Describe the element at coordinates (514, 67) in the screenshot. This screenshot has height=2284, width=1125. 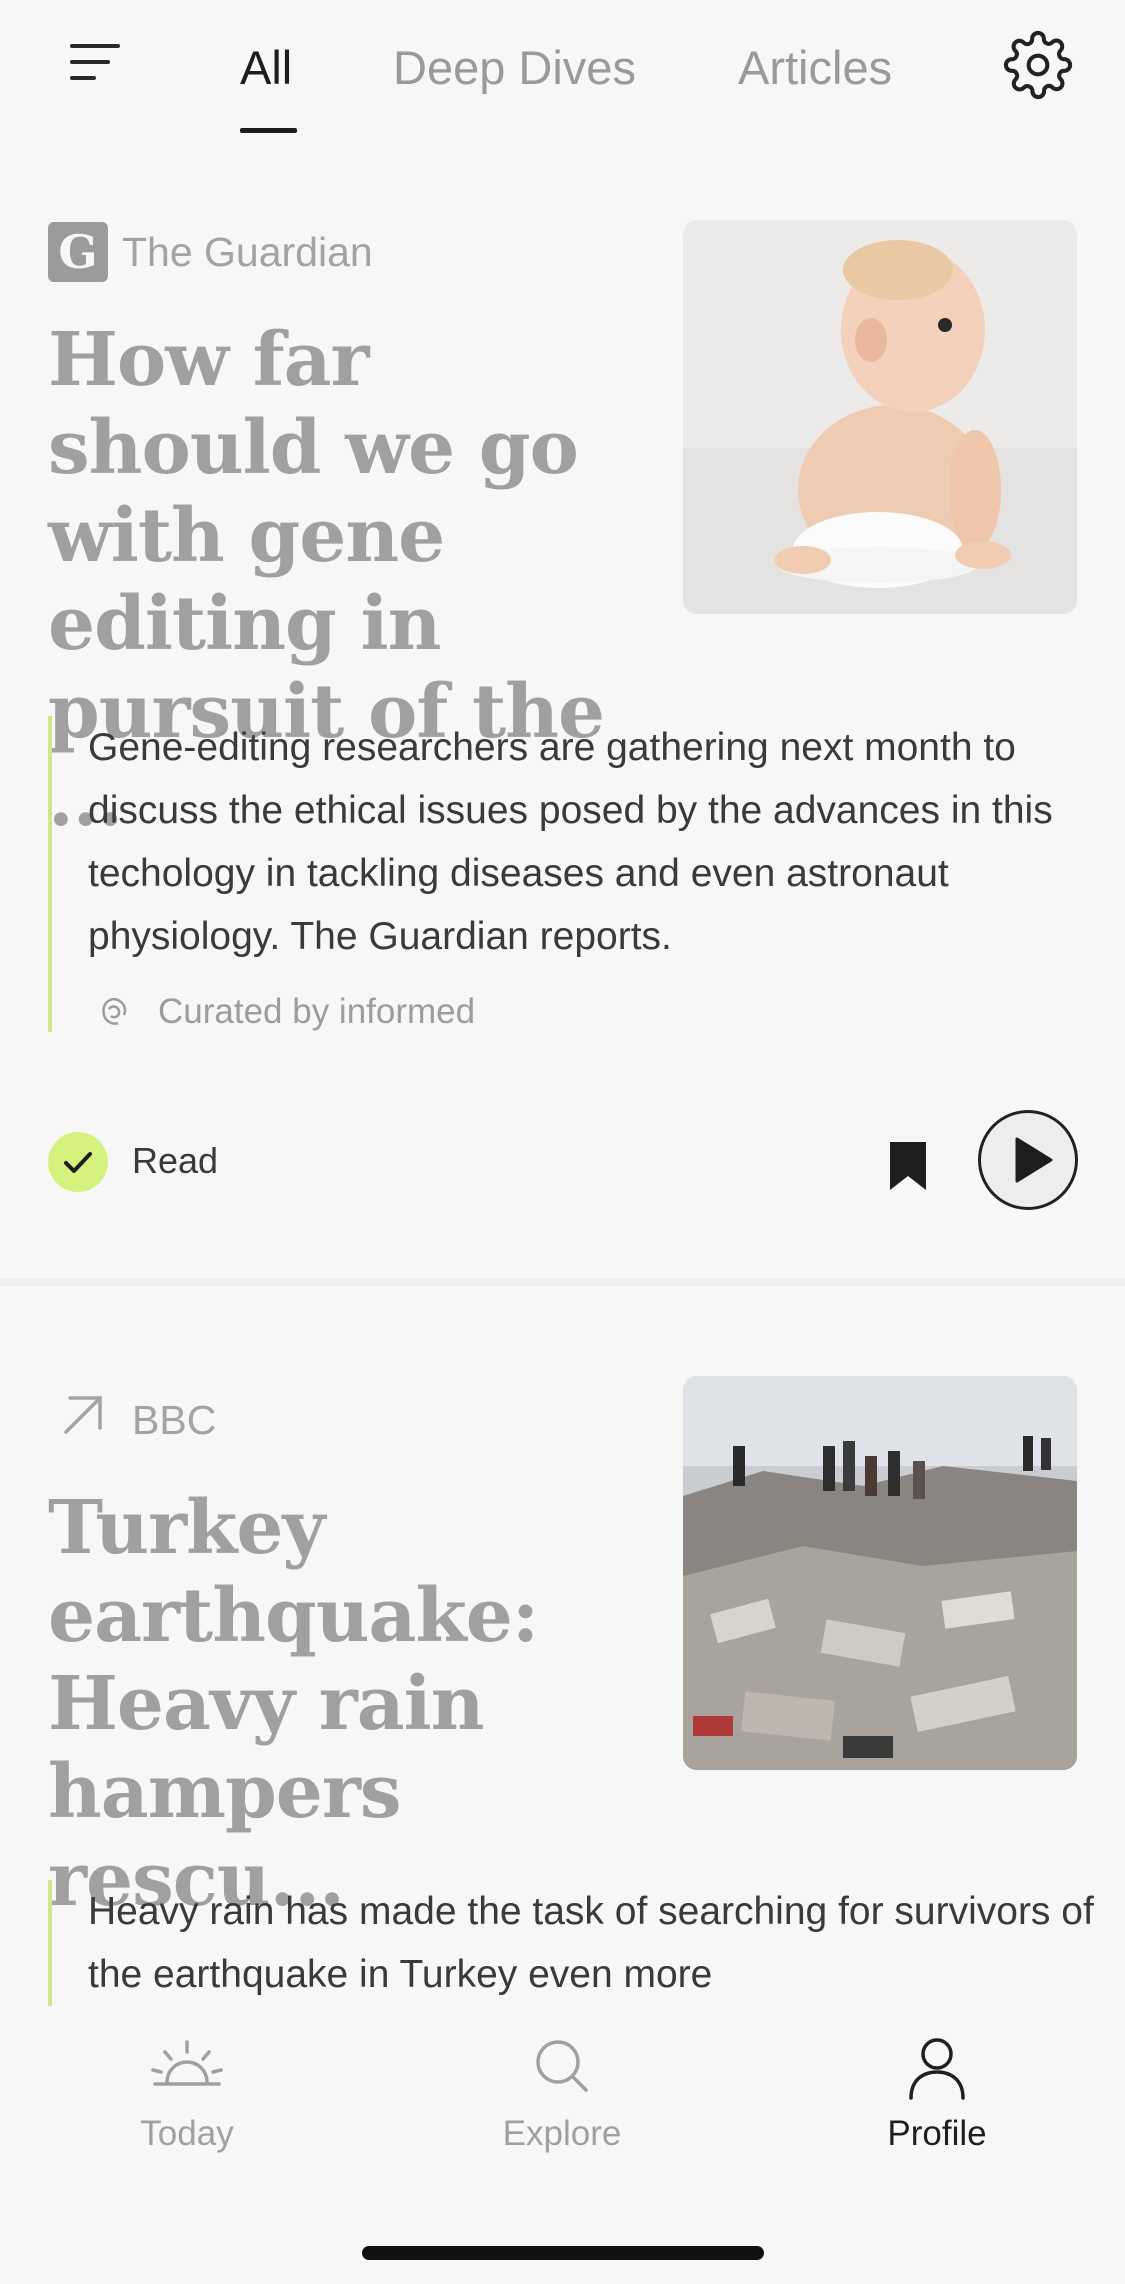
I see `tab-deep-dives: Deep Dives` at that location.